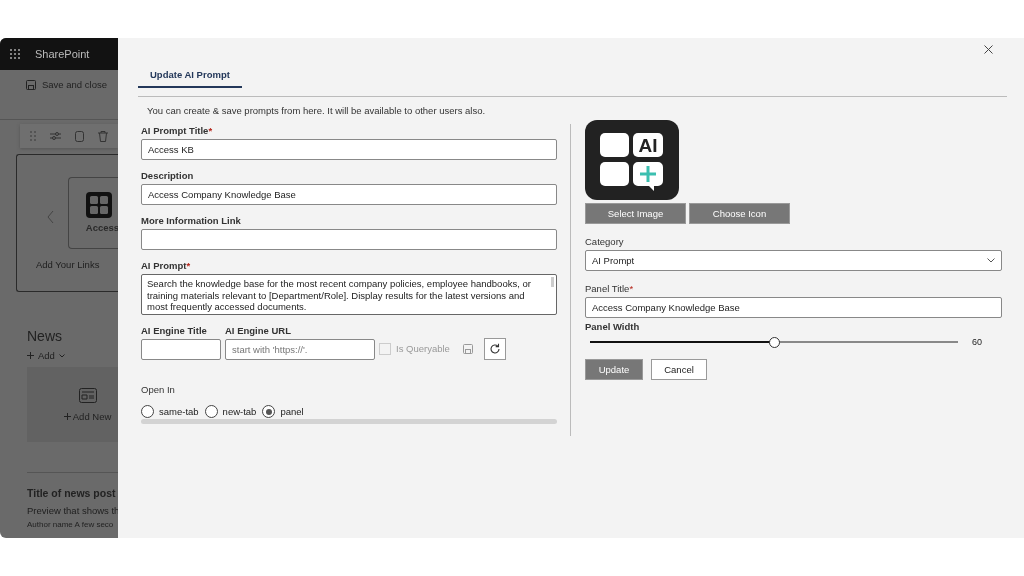 The height and width of the screenshot is (576, 1024). Describe the element at coordinates (166, 265) in the screenshot. I see `field-label: AI Prompt*` at that location.